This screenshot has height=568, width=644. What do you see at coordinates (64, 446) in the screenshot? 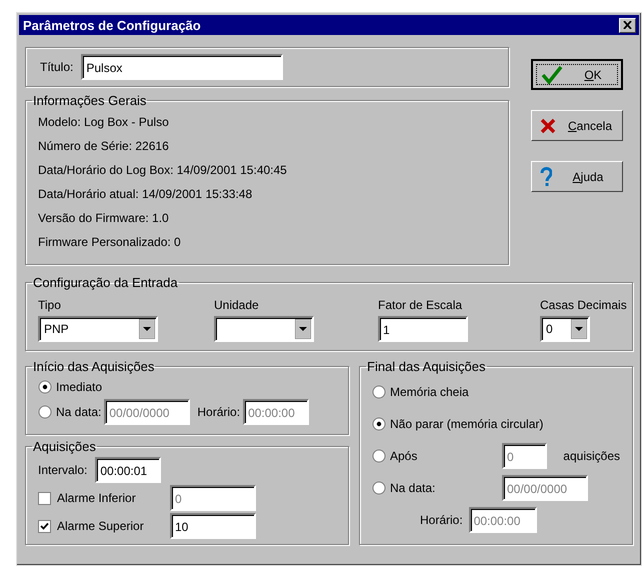
I see `group-title: Aquisições` at bounding box center [64, 446].